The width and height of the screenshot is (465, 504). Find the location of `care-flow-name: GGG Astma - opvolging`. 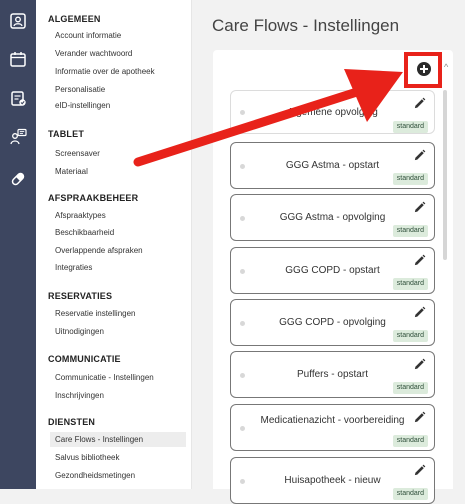

care-flow-name: GGG Astma - opvolging is located at coordinates (332, 217).